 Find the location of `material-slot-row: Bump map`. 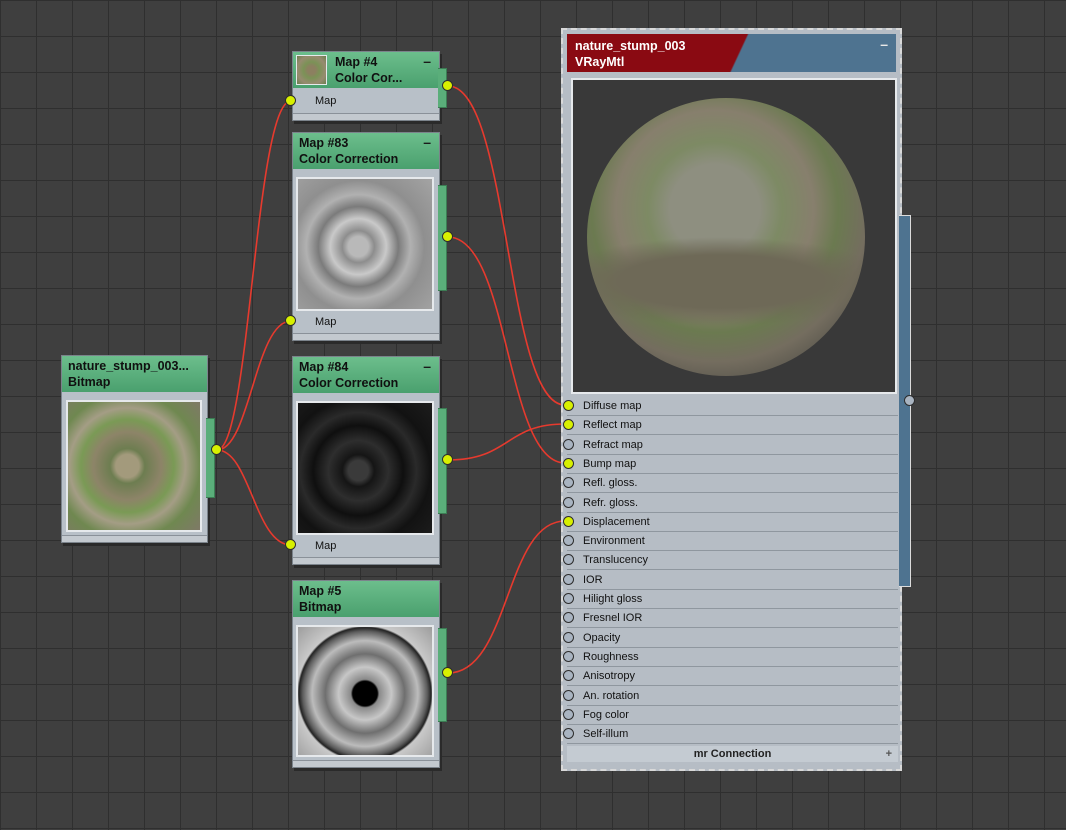

material-slot-row: Bump map is located at coordinates (730, 464).